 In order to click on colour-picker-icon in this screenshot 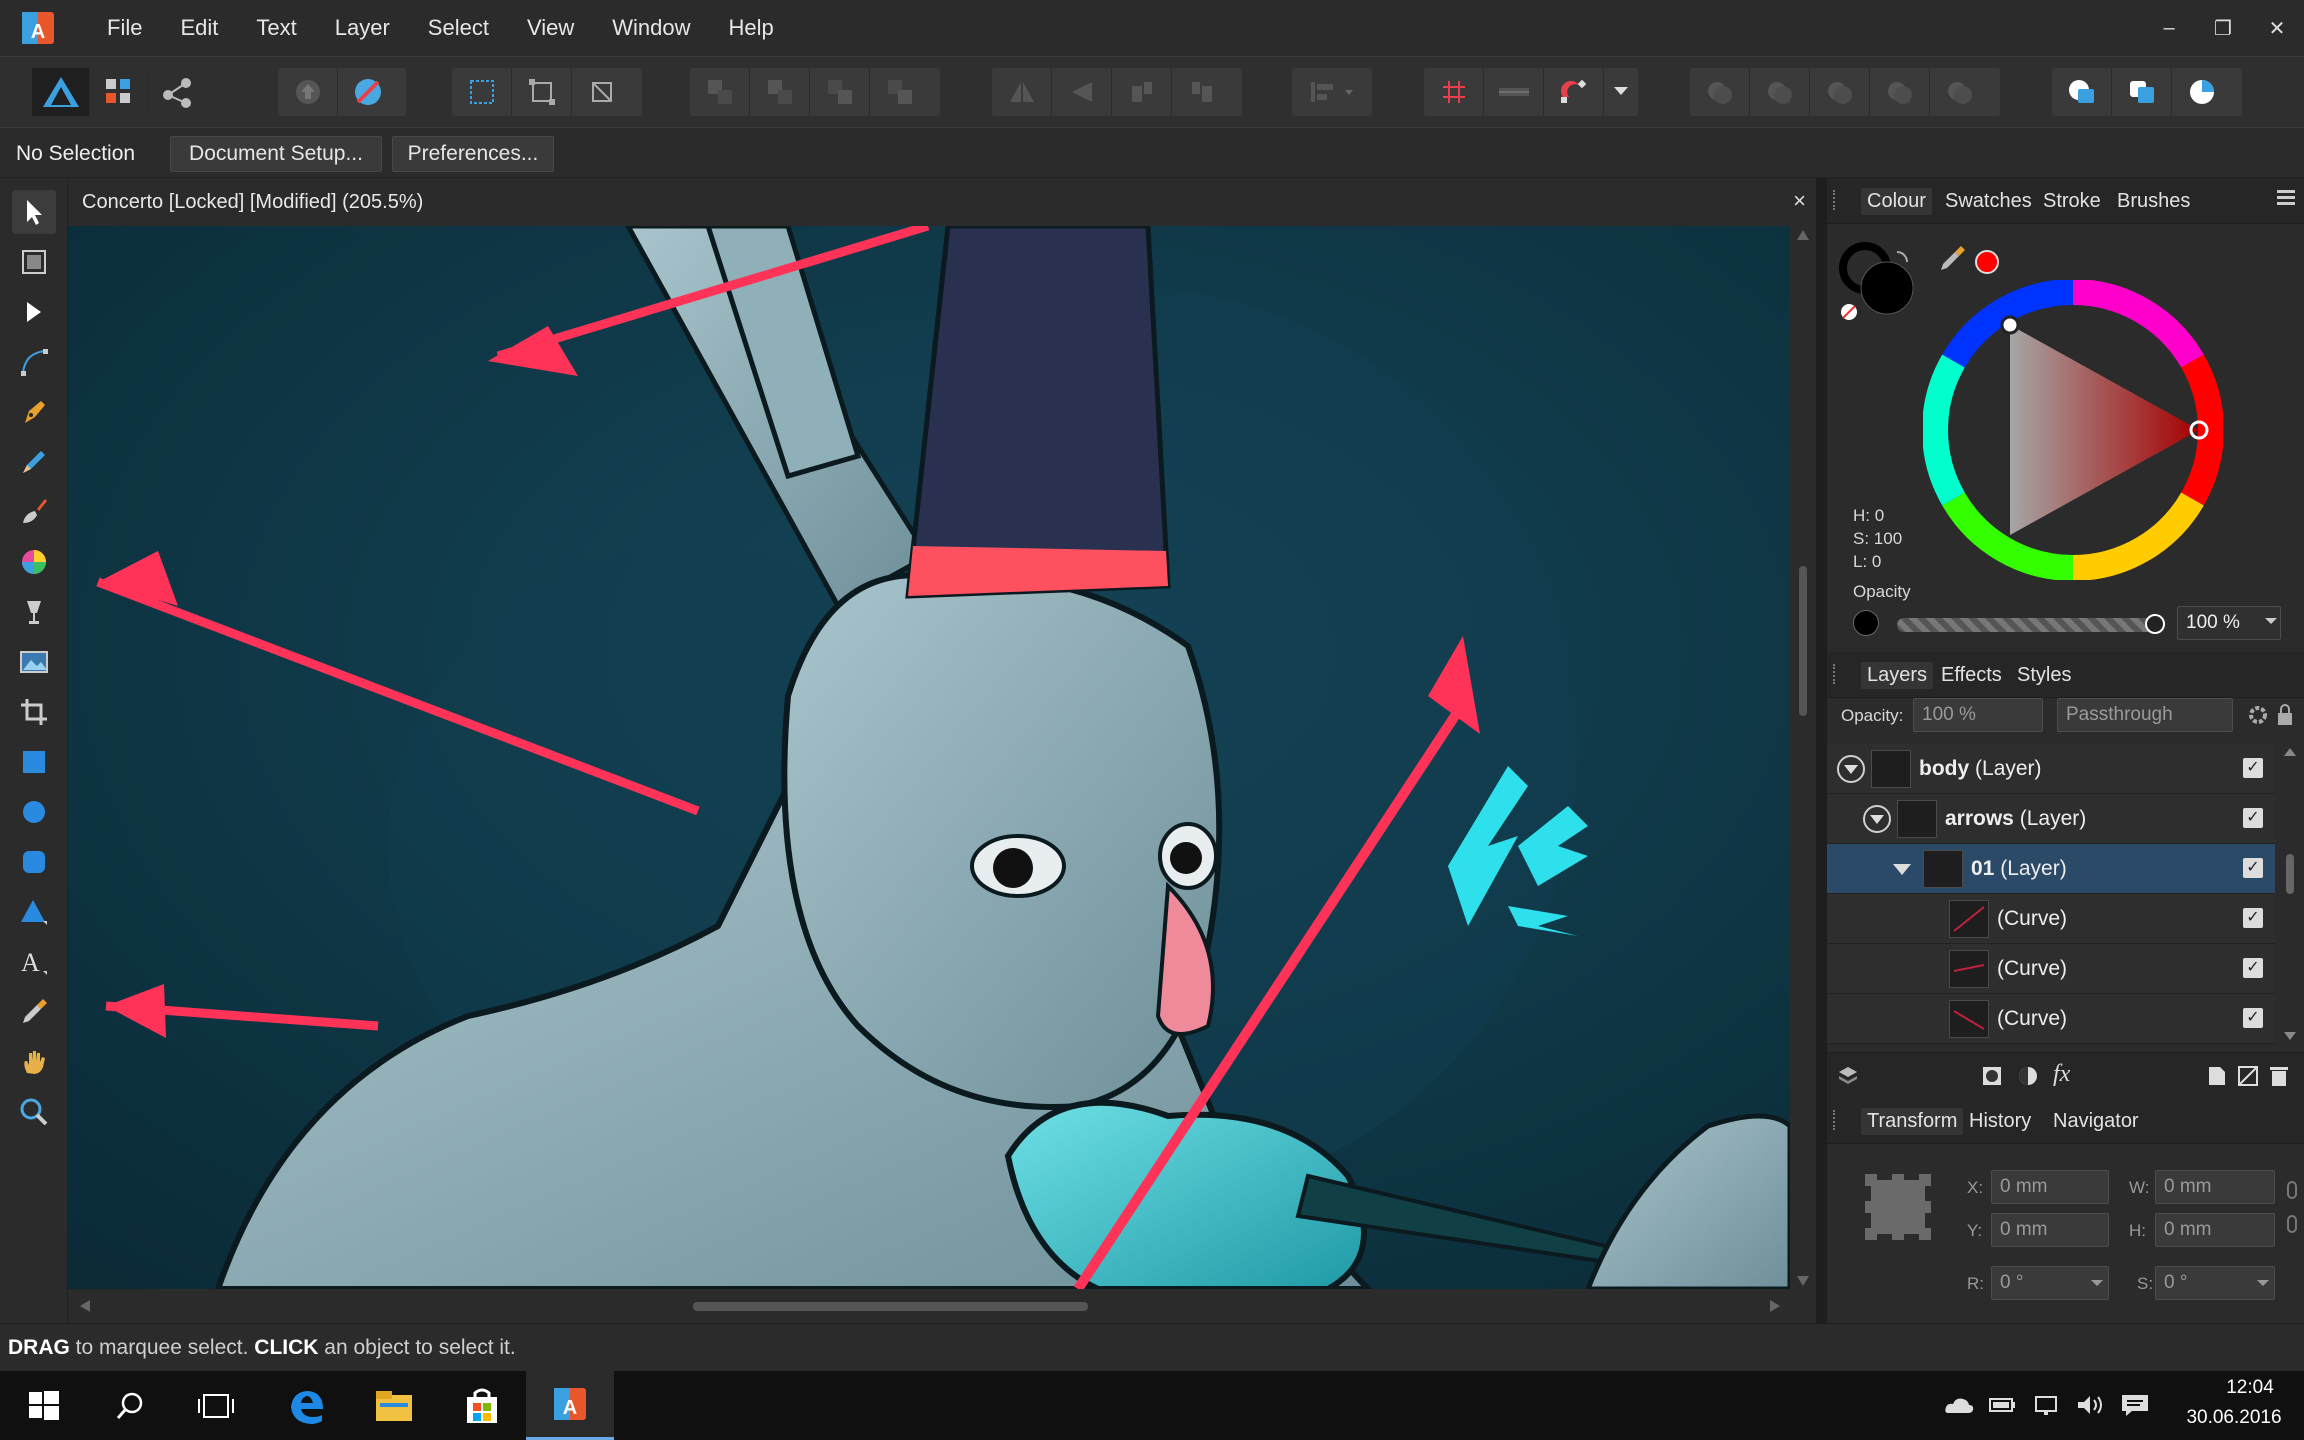, I will do `click(1952, 259)`.